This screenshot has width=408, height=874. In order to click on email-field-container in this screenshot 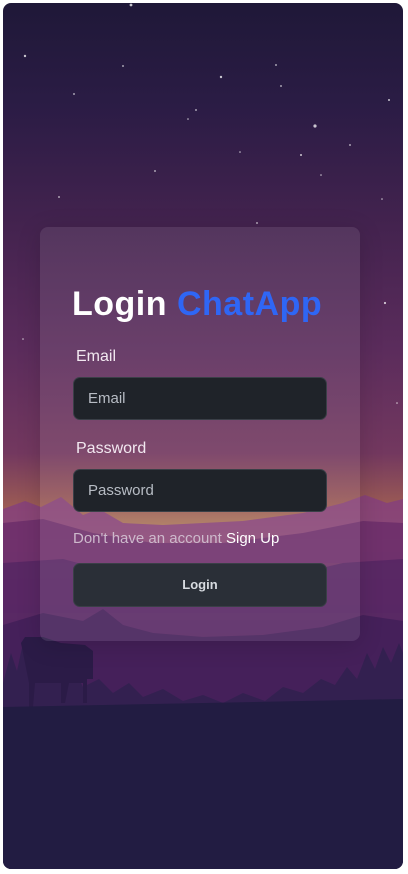, I will do `click(200, 398)`.